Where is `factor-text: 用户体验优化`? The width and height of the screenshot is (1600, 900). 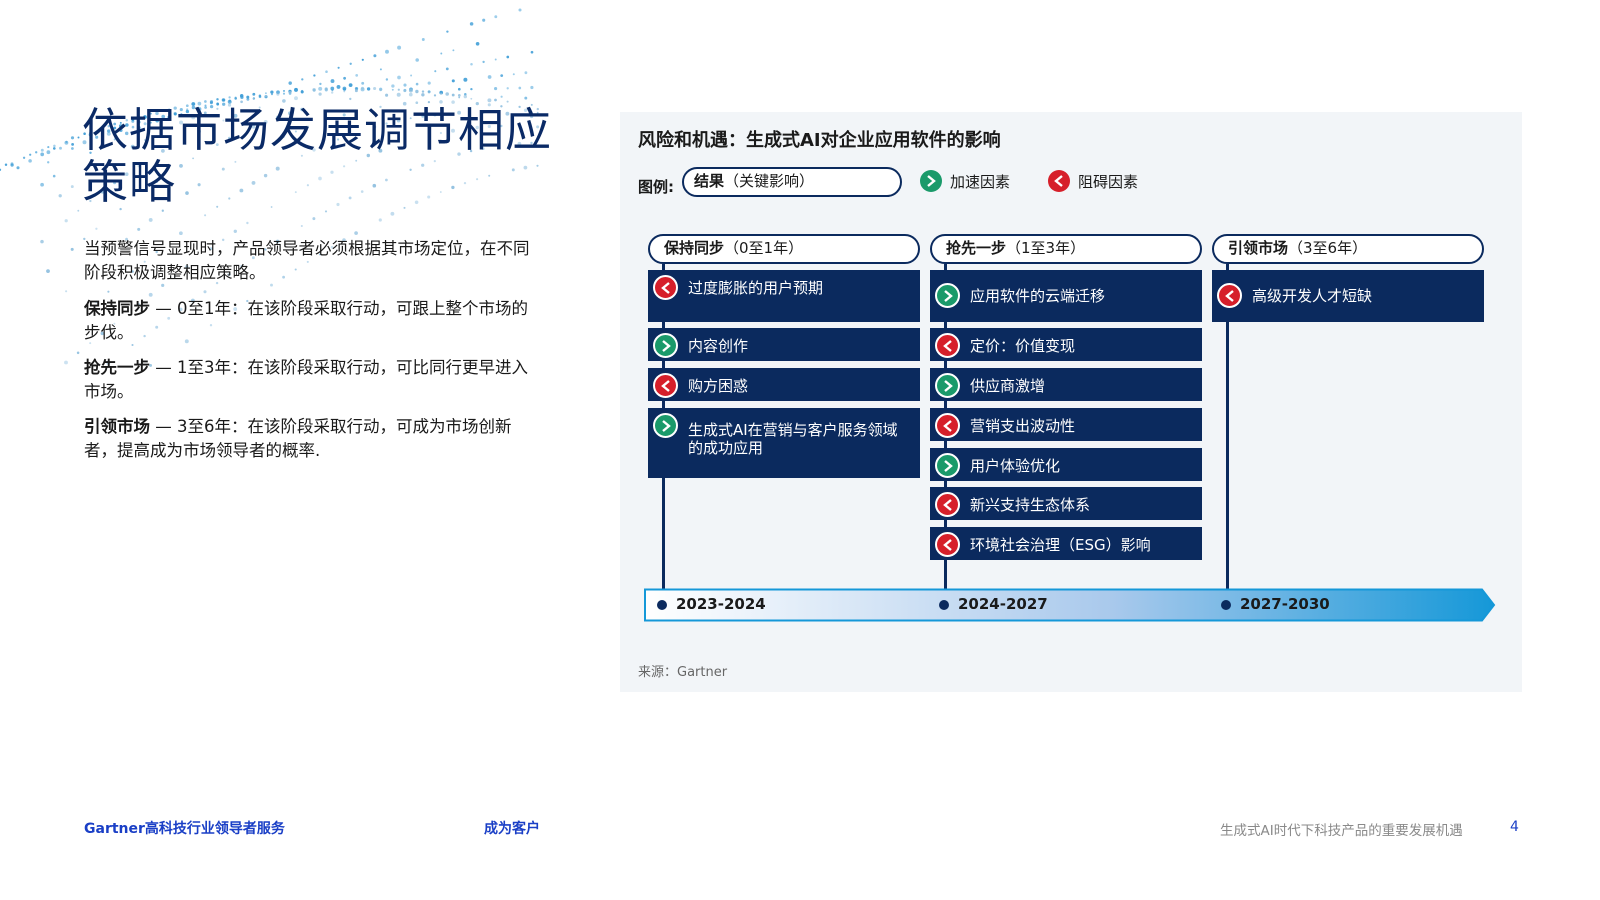
factor-text: 用户体验优化 is located at coordinates (1015, 466).